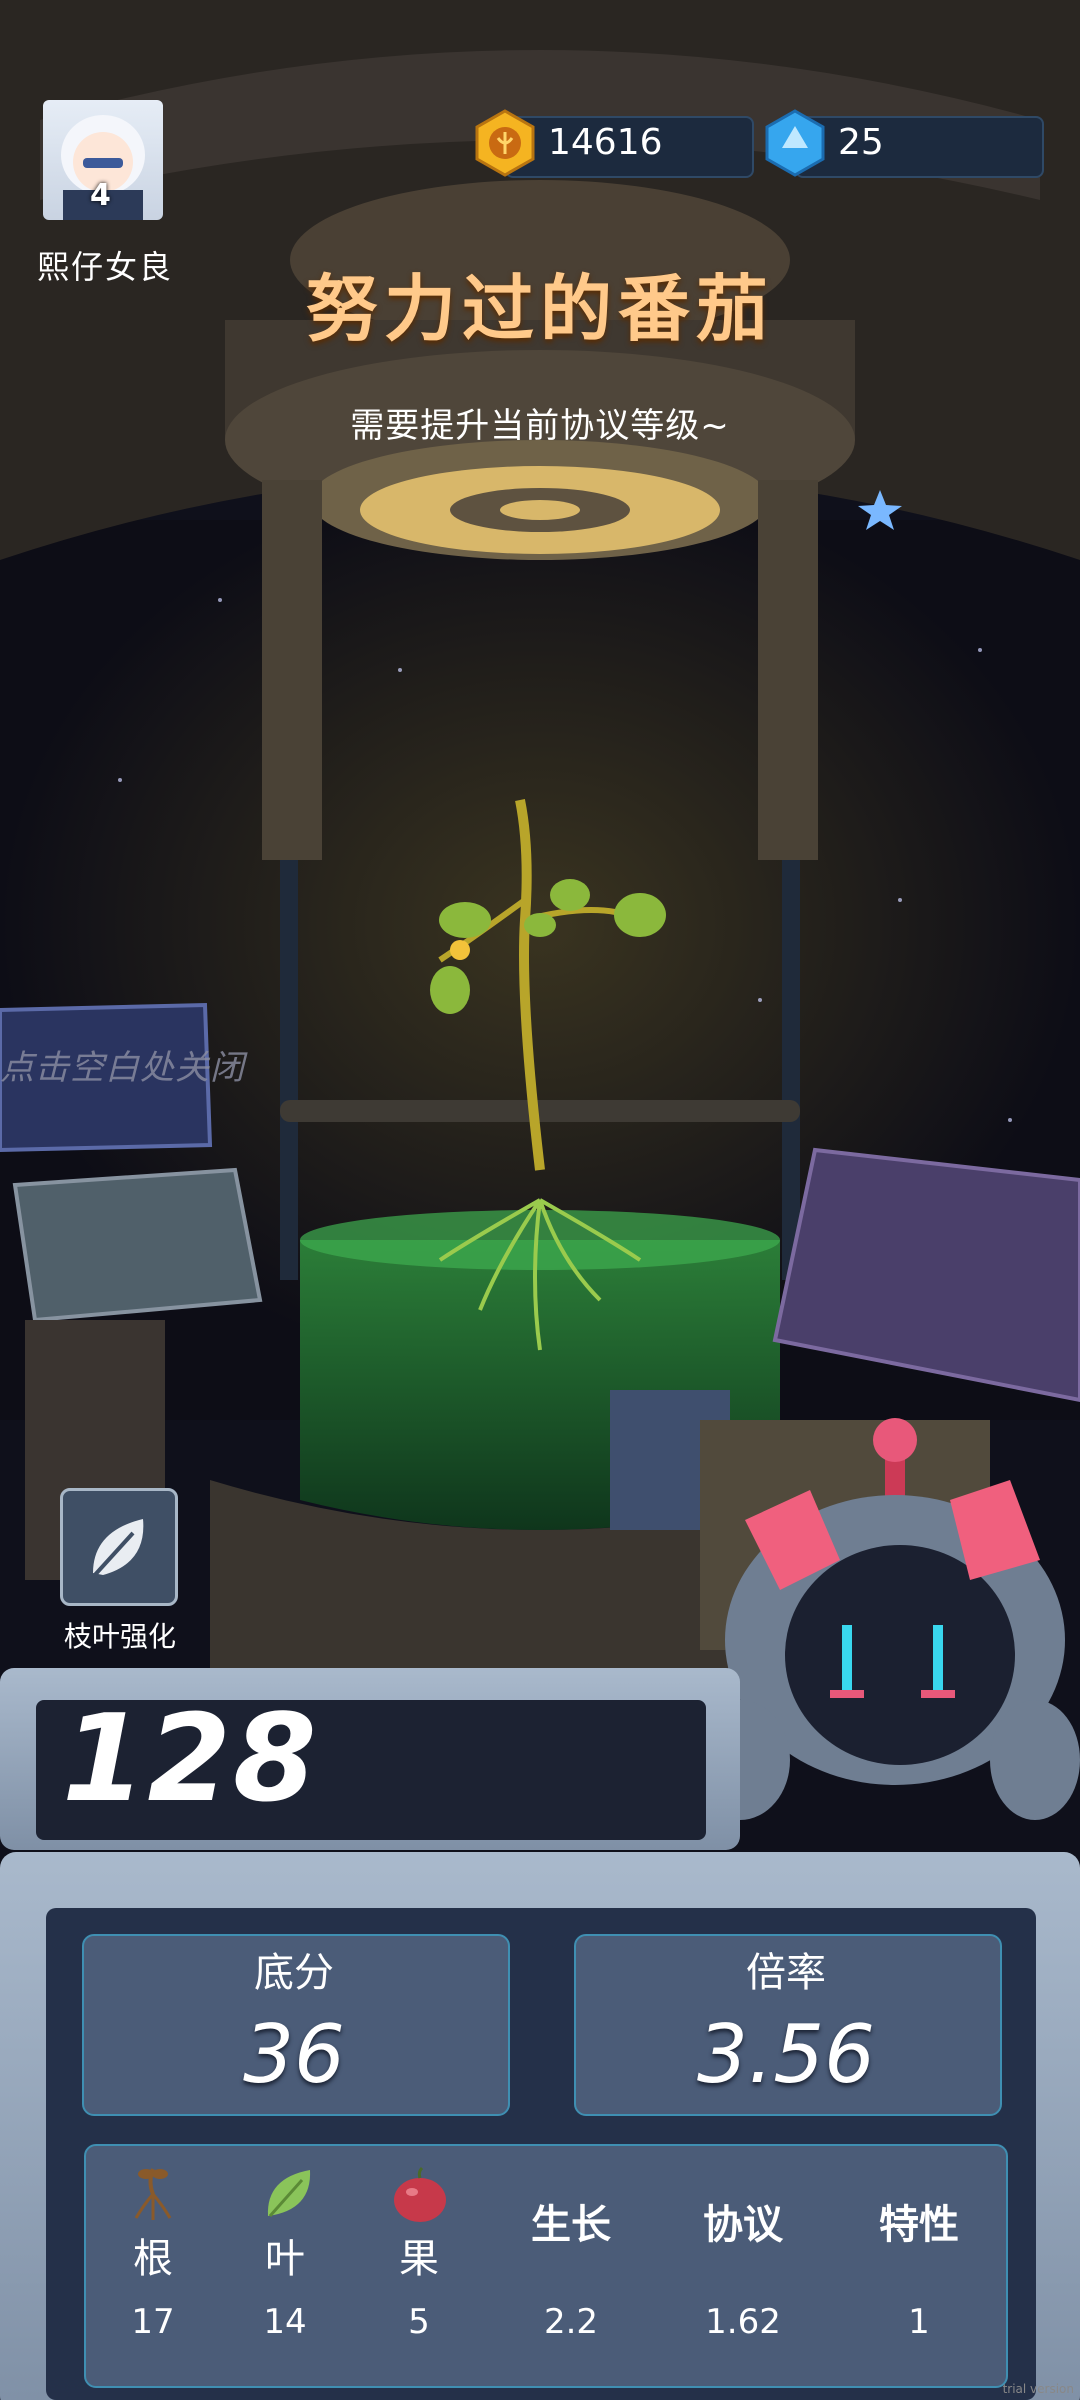 The height and width of the screenshot is (2400, 1080). I want to click on gem-value: 25, so click(861, 142).